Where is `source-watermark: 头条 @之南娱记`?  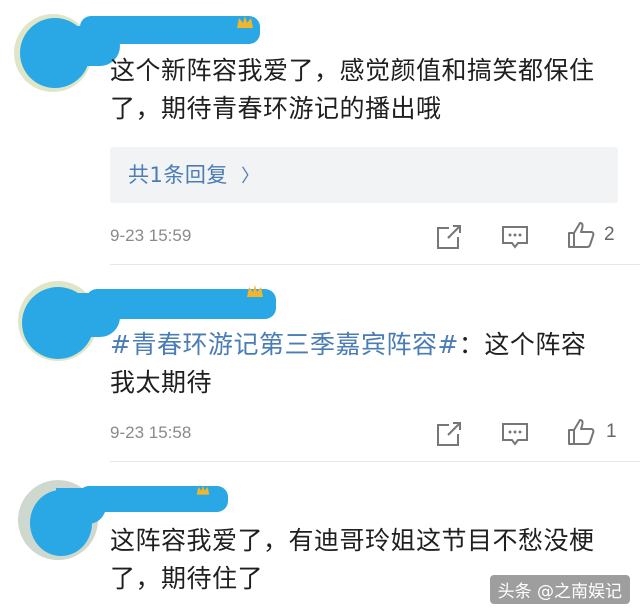
source-watermark: 头条 @之南娱记 is located at coordinates (559, 589).